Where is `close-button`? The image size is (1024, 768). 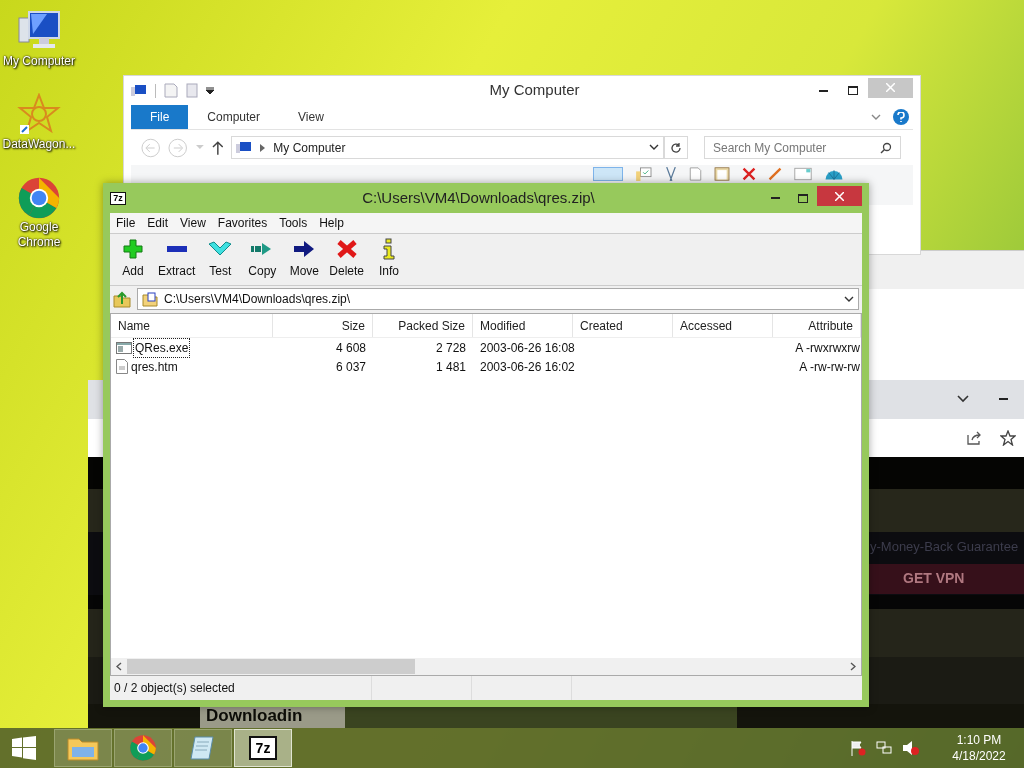 close-button is located at coordinates (839, 196).